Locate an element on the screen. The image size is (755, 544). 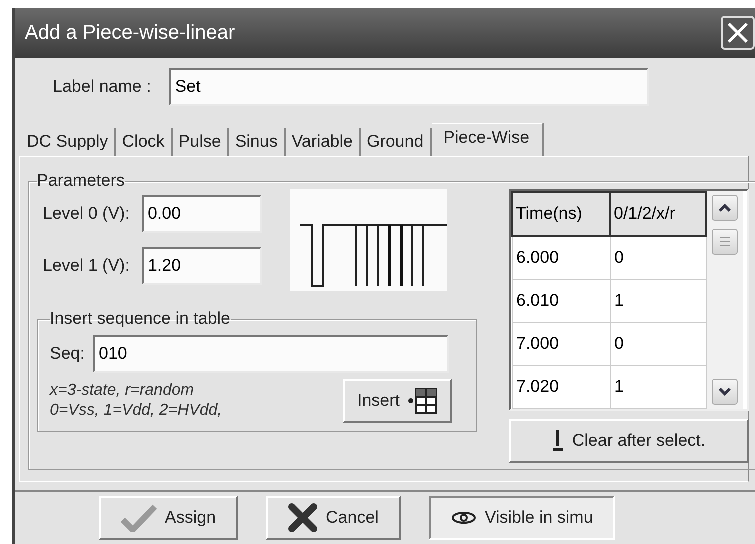
caret-up-icon is located at coordinates (725, 208).